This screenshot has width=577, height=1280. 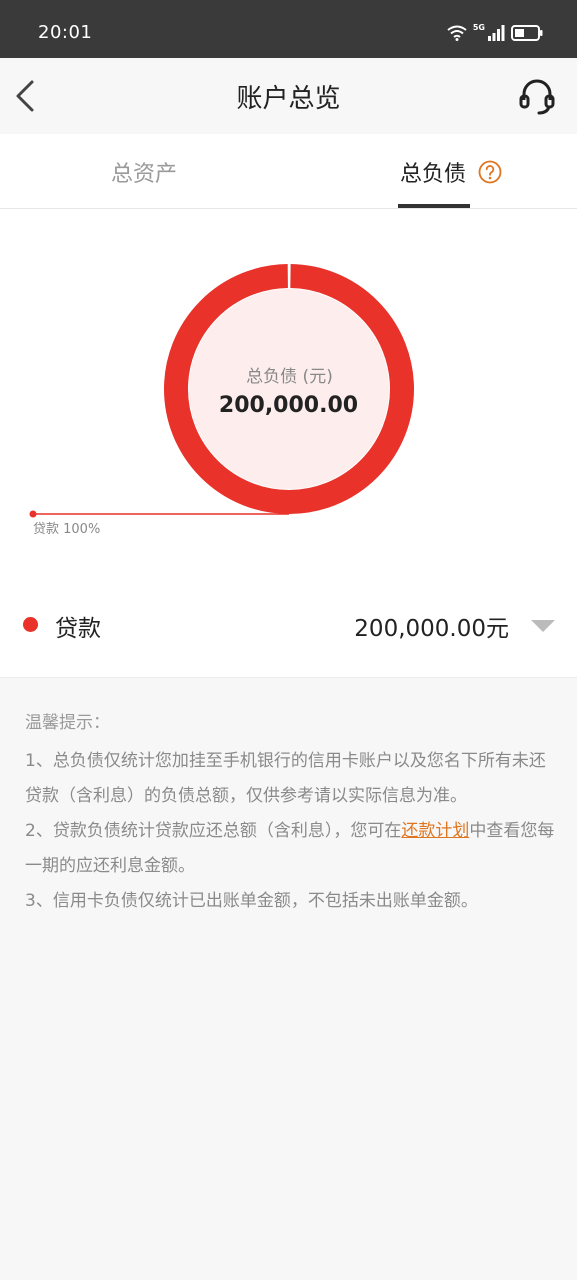 What do you see at coordinates (434, 206) in the screenshot?
I see `active-tab-indicator` at bounding box center [434, 206].